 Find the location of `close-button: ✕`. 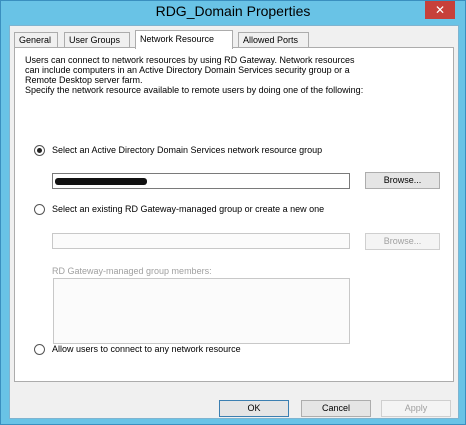

close-button: ✕ is located at coordinates (440, 10).